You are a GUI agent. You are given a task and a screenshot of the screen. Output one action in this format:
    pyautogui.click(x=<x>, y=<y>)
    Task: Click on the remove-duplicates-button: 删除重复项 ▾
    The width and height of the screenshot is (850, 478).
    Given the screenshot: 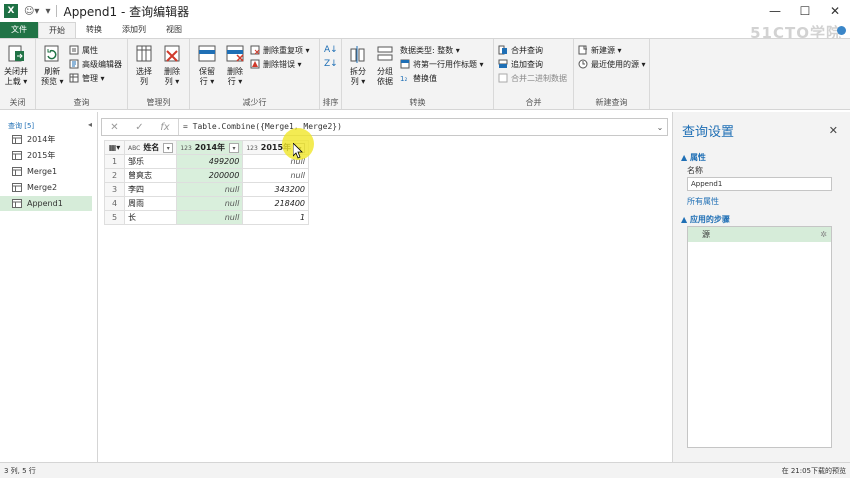 What is the action you would take?
    pyautogui.click(x=280, y=50)
    